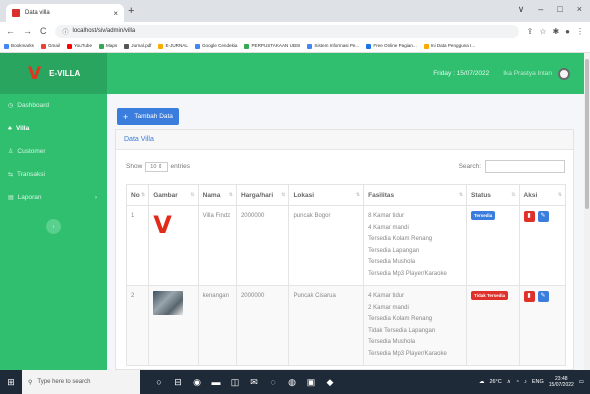 This screenshot has height=394, width=590. Describe the element at coordinates (292, 382) in the screenshot. I see `chrome-icon: ◍` at that location.